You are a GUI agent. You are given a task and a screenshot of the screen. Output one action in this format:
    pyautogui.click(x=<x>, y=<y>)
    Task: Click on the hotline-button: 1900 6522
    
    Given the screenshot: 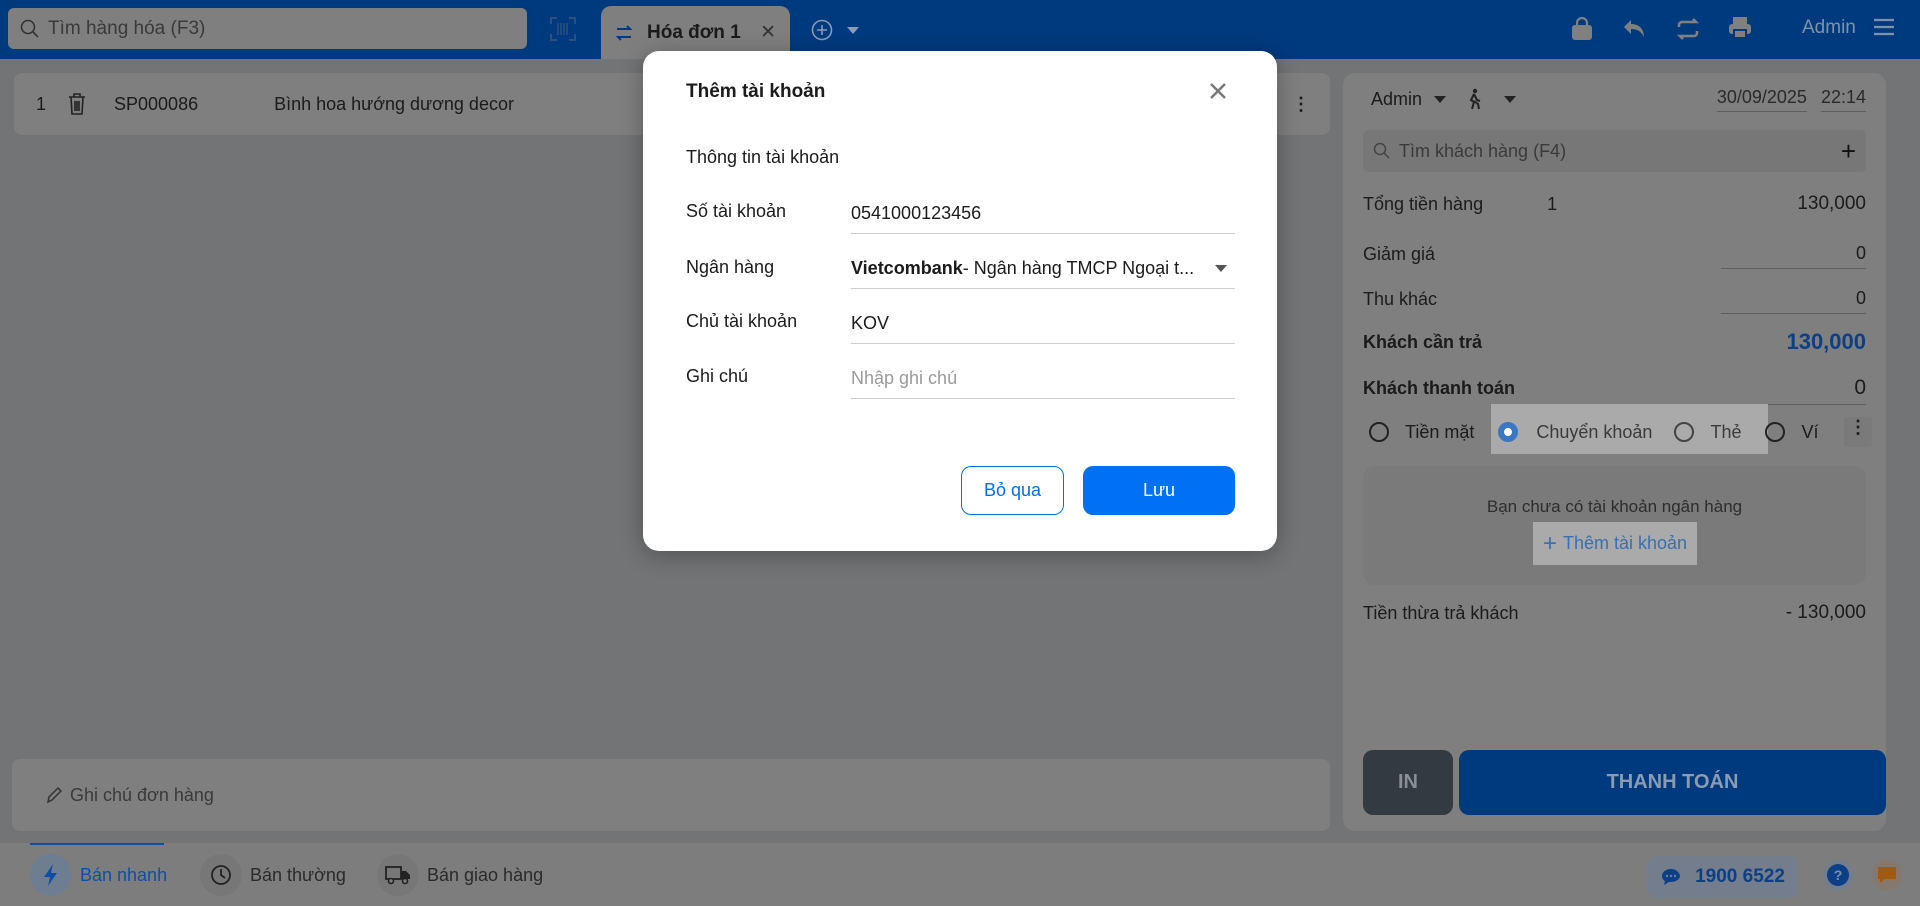 What is the action you would take?
    pyautogui.click(x=1723, y=877)
    